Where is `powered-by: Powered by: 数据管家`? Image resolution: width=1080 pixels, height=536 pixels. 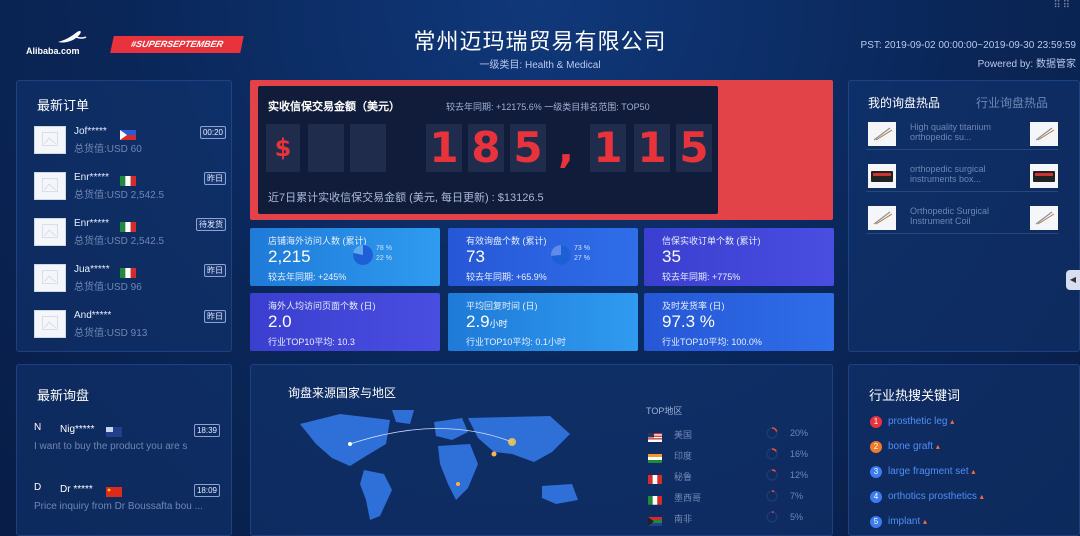
powered-by: Powered by: 数据管家 is located at coordinates (1026, 64).